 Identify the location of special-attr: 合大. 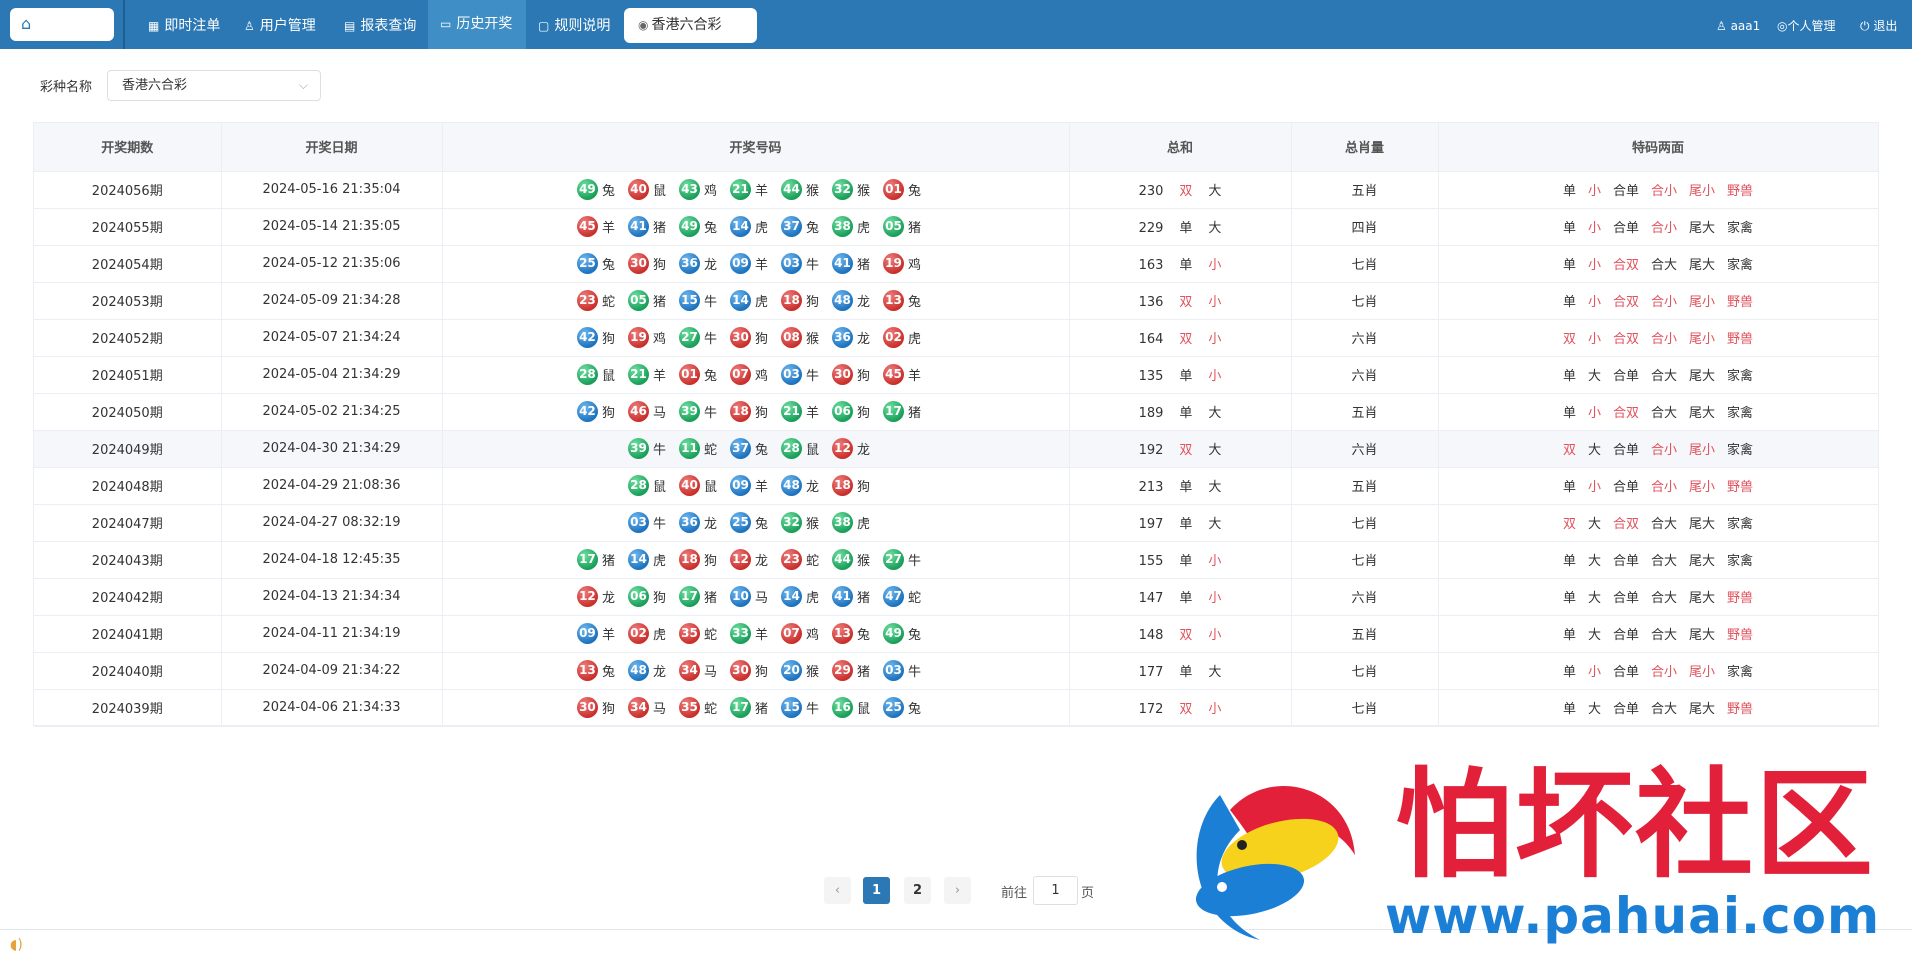
(1664, 265).